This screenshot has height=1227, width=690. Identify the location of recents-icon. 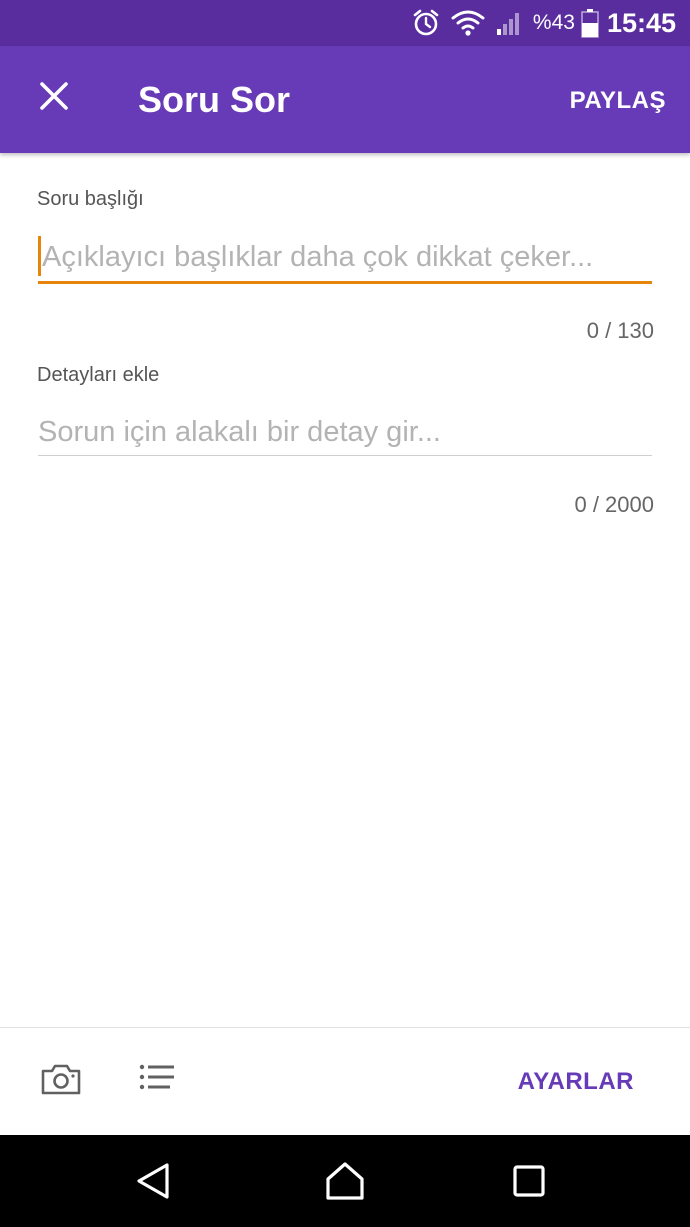
(529, 1183).